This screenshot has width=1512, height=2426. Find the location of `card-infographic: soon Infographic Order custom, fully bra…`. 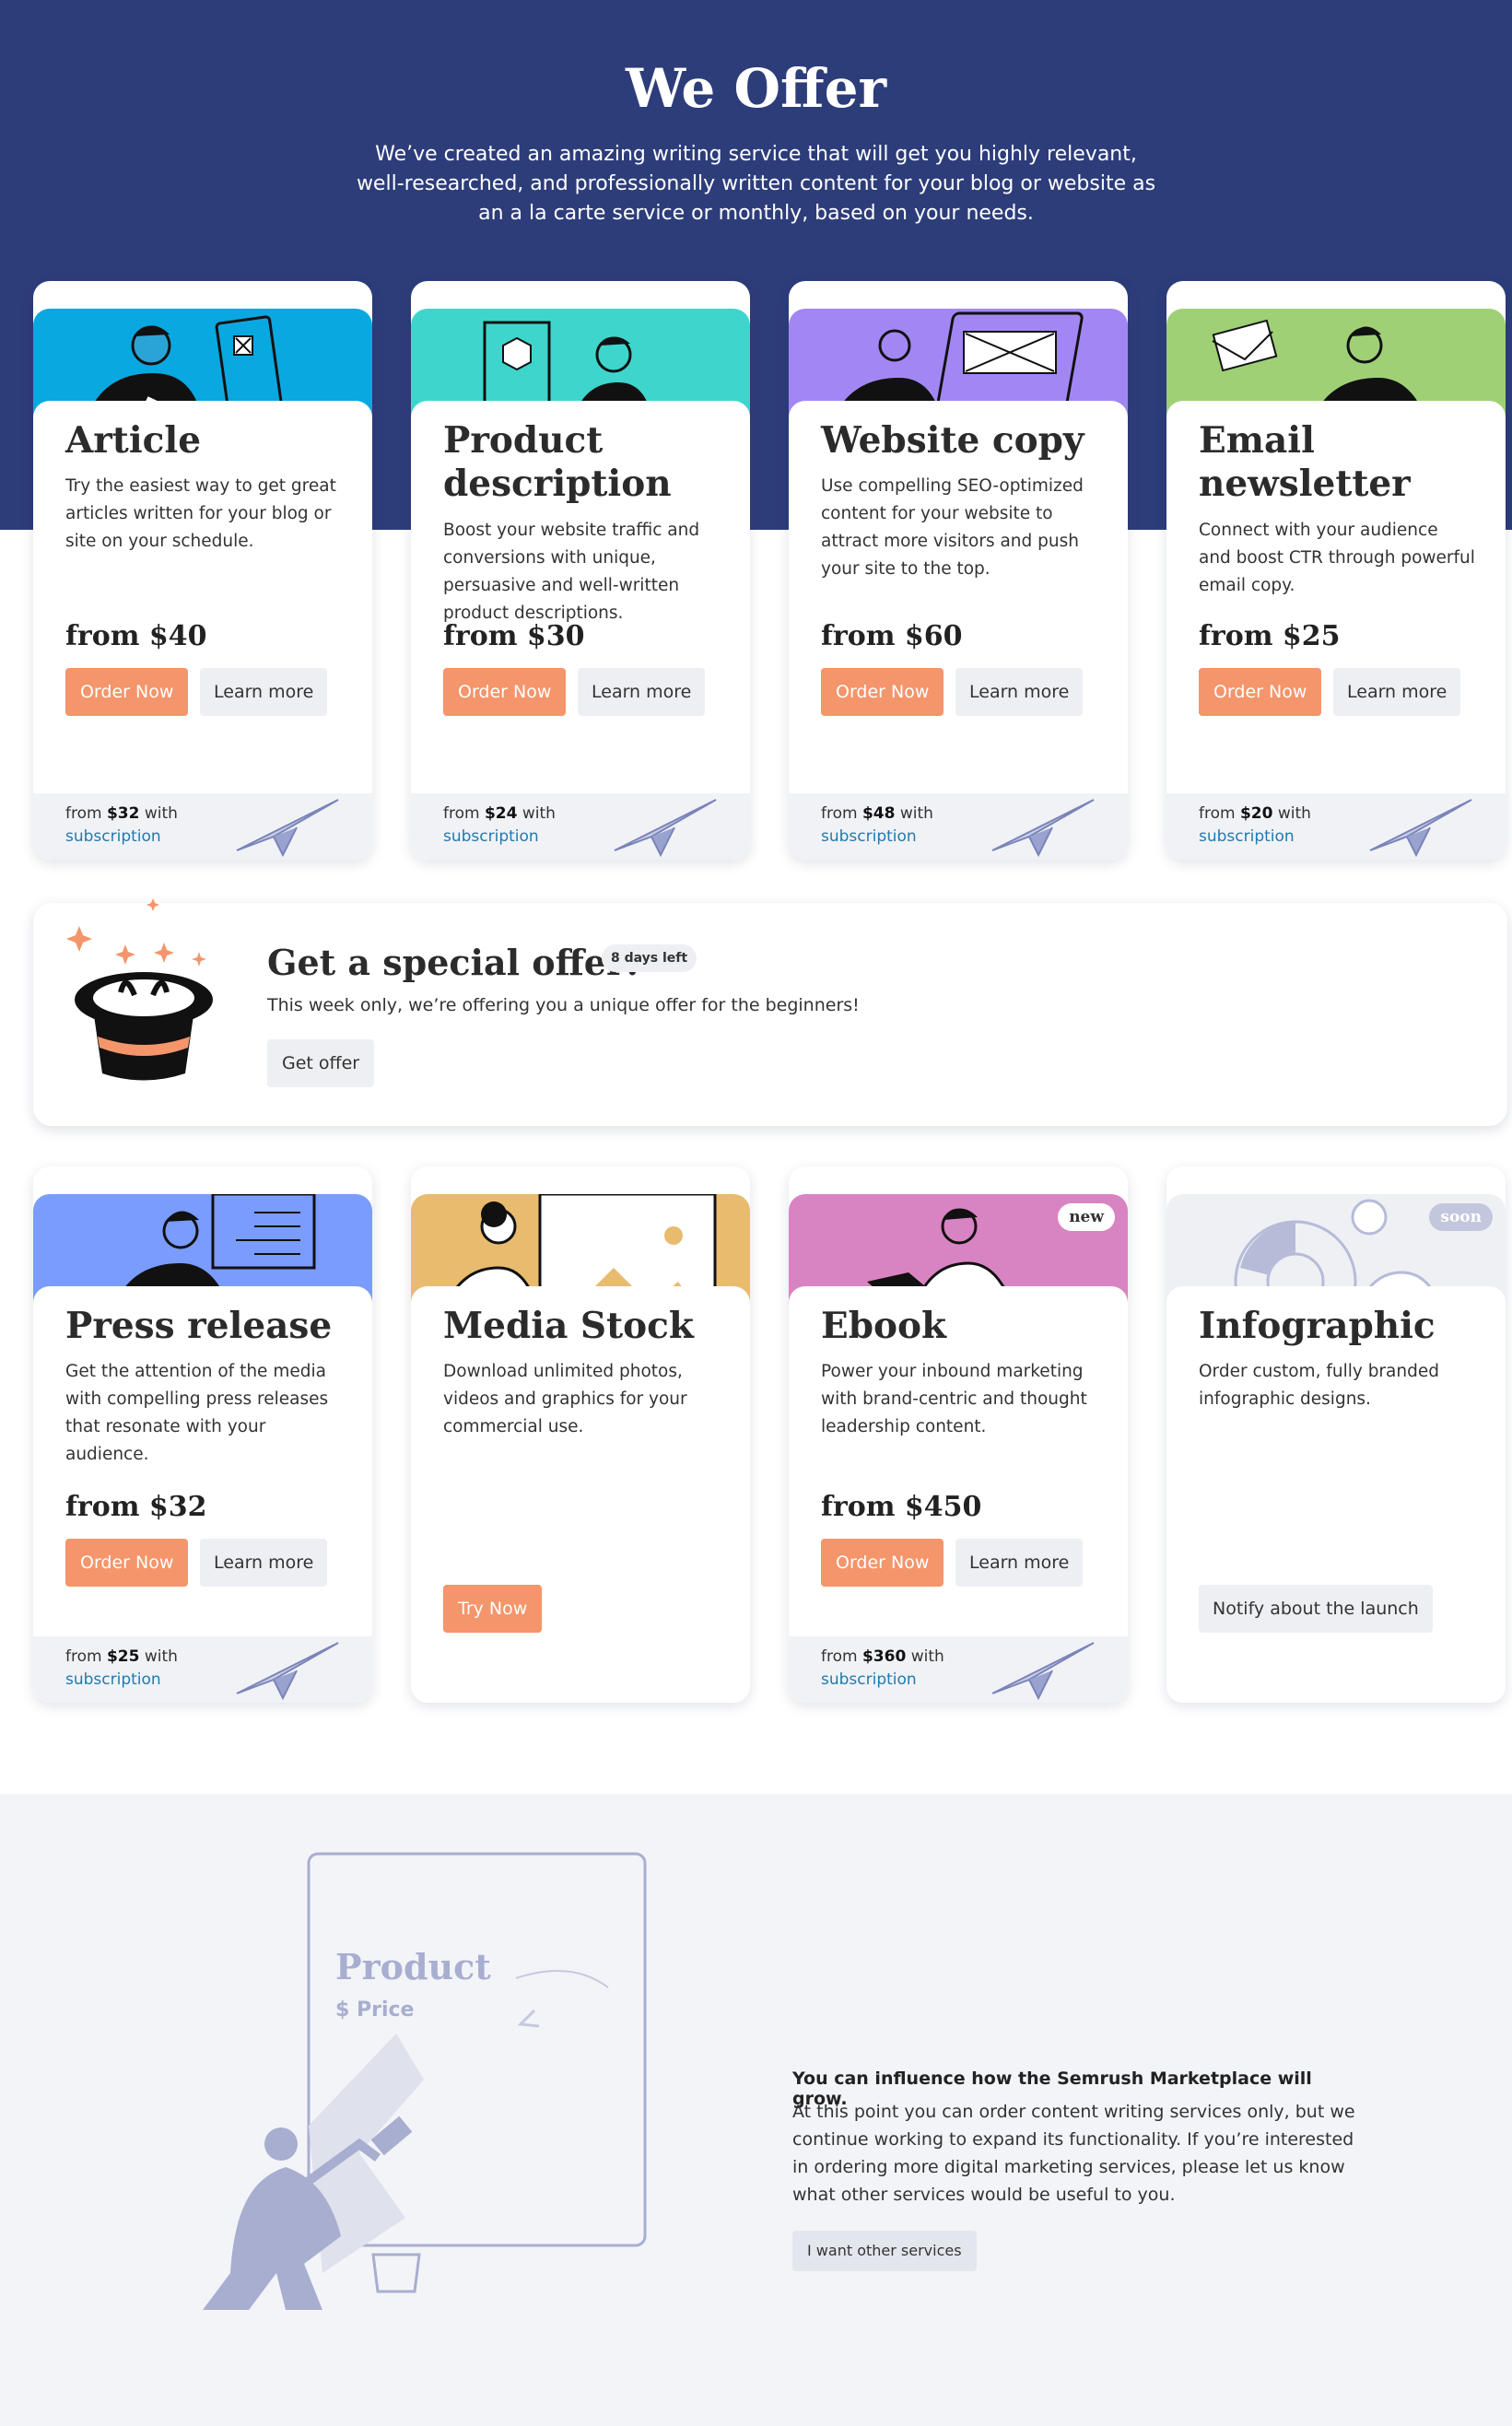

card-infographic: soon Infographic Order custom, fully bra… is located at coordinates (1336, 1434).